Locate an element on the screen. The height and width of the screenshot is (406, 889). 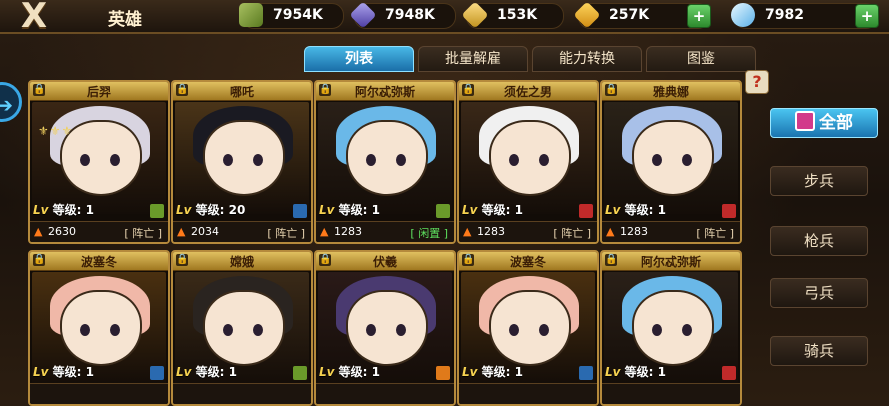
help-button: ? is located at coordinates (757, 82).